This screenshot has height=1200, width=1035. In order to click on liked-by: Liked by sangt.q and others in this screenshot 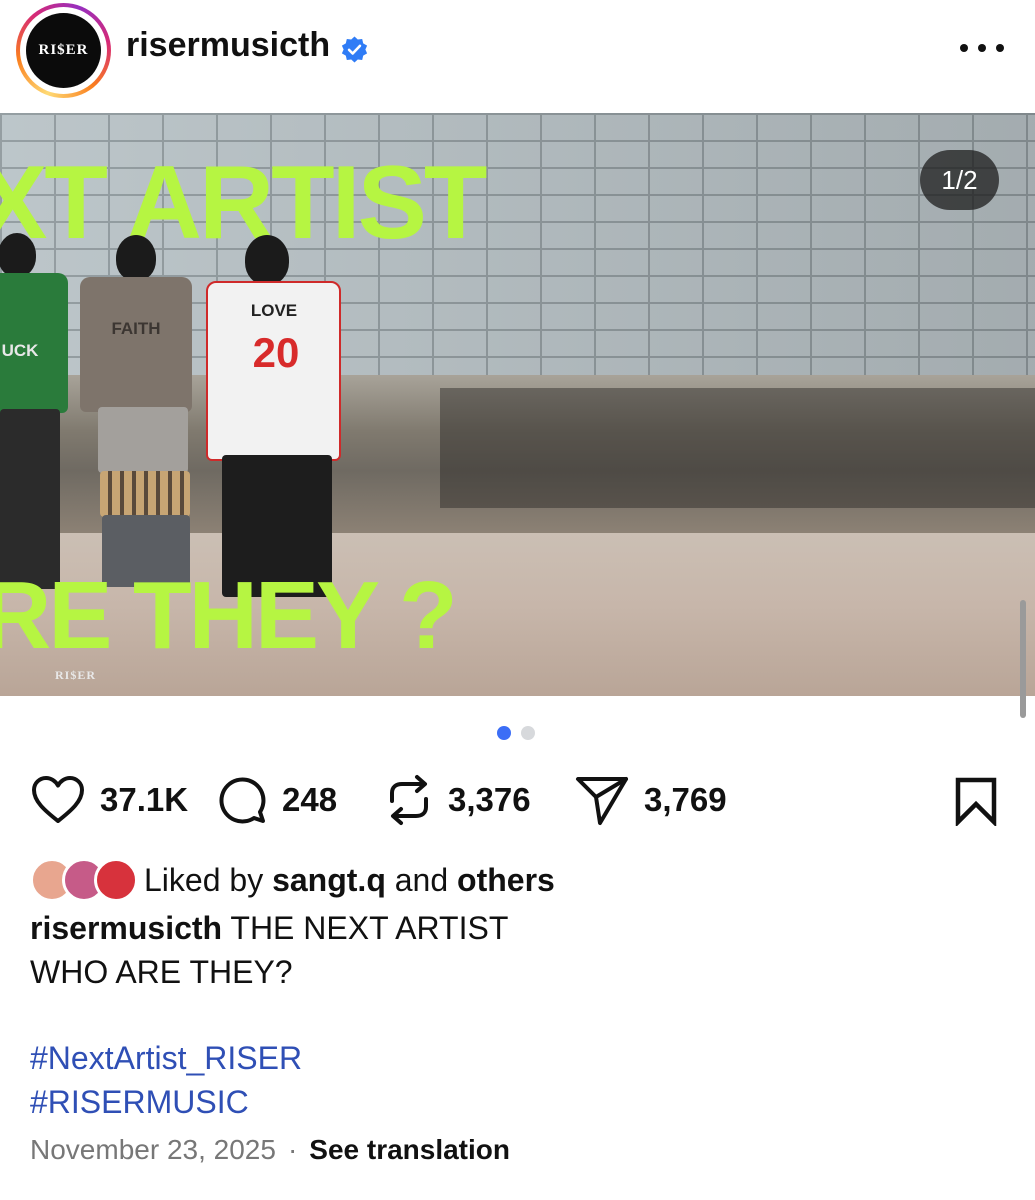, I will do `click(292, 880)`.